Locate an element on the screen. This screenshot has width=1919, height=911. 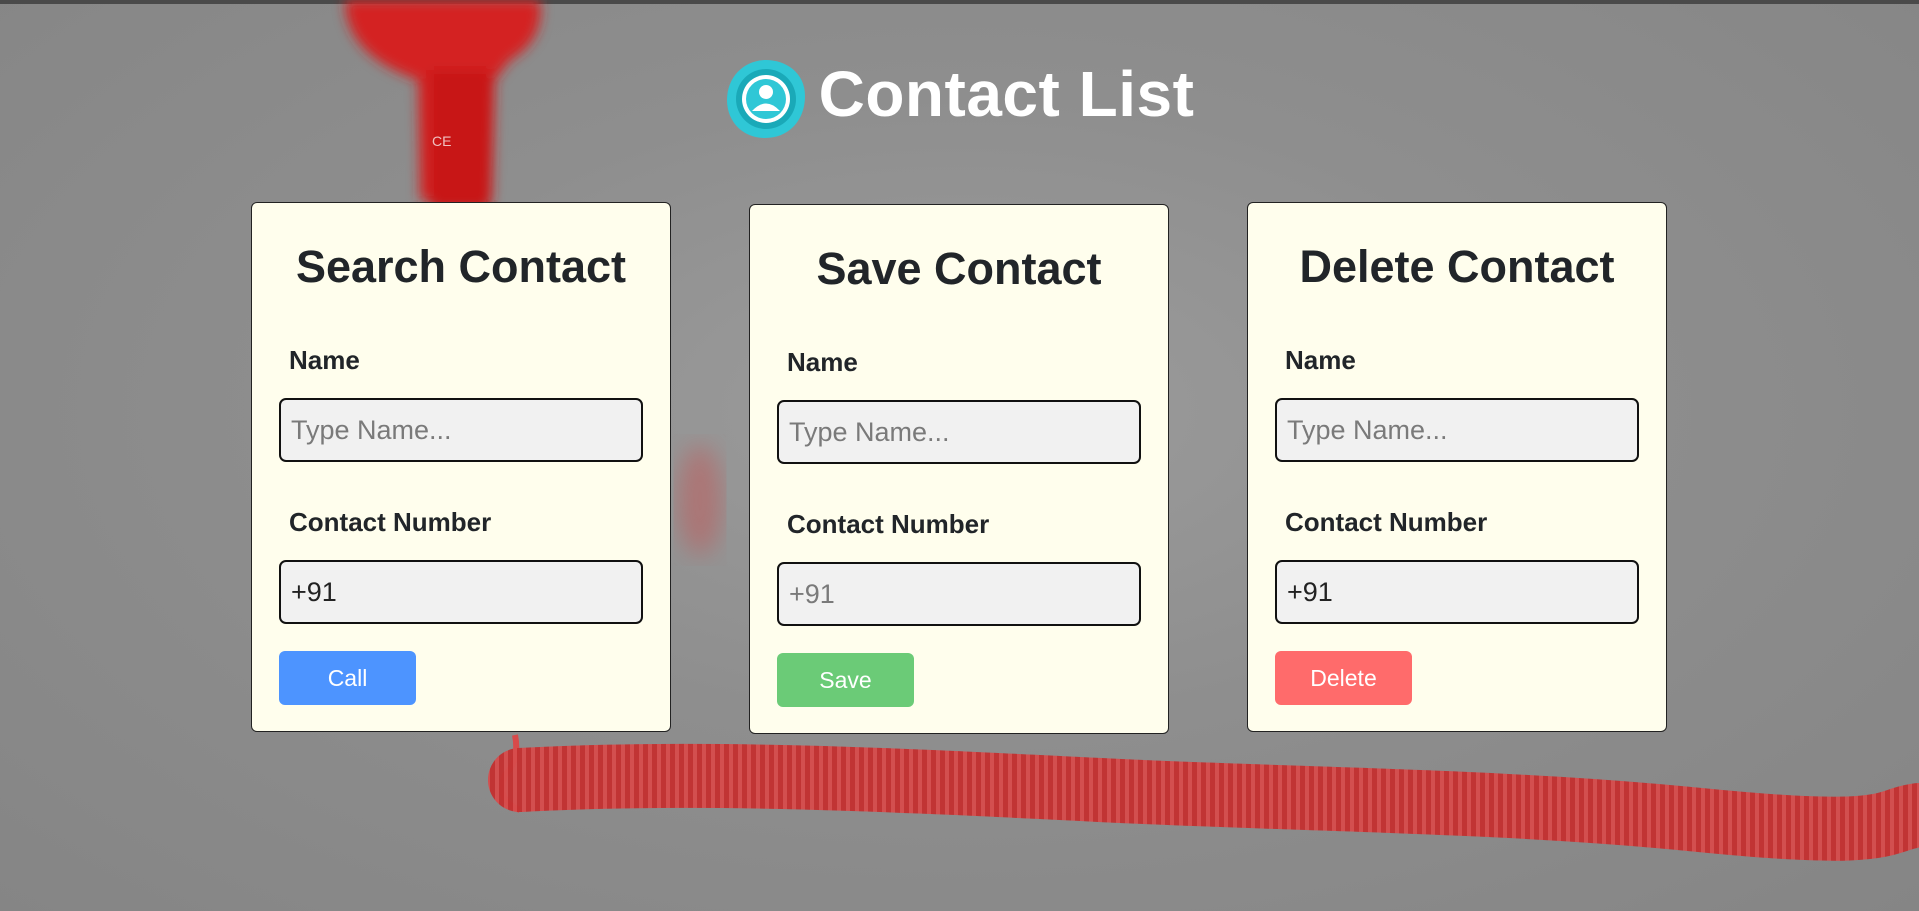
delete-name-label: Name is located at coordinates (1320, 360).